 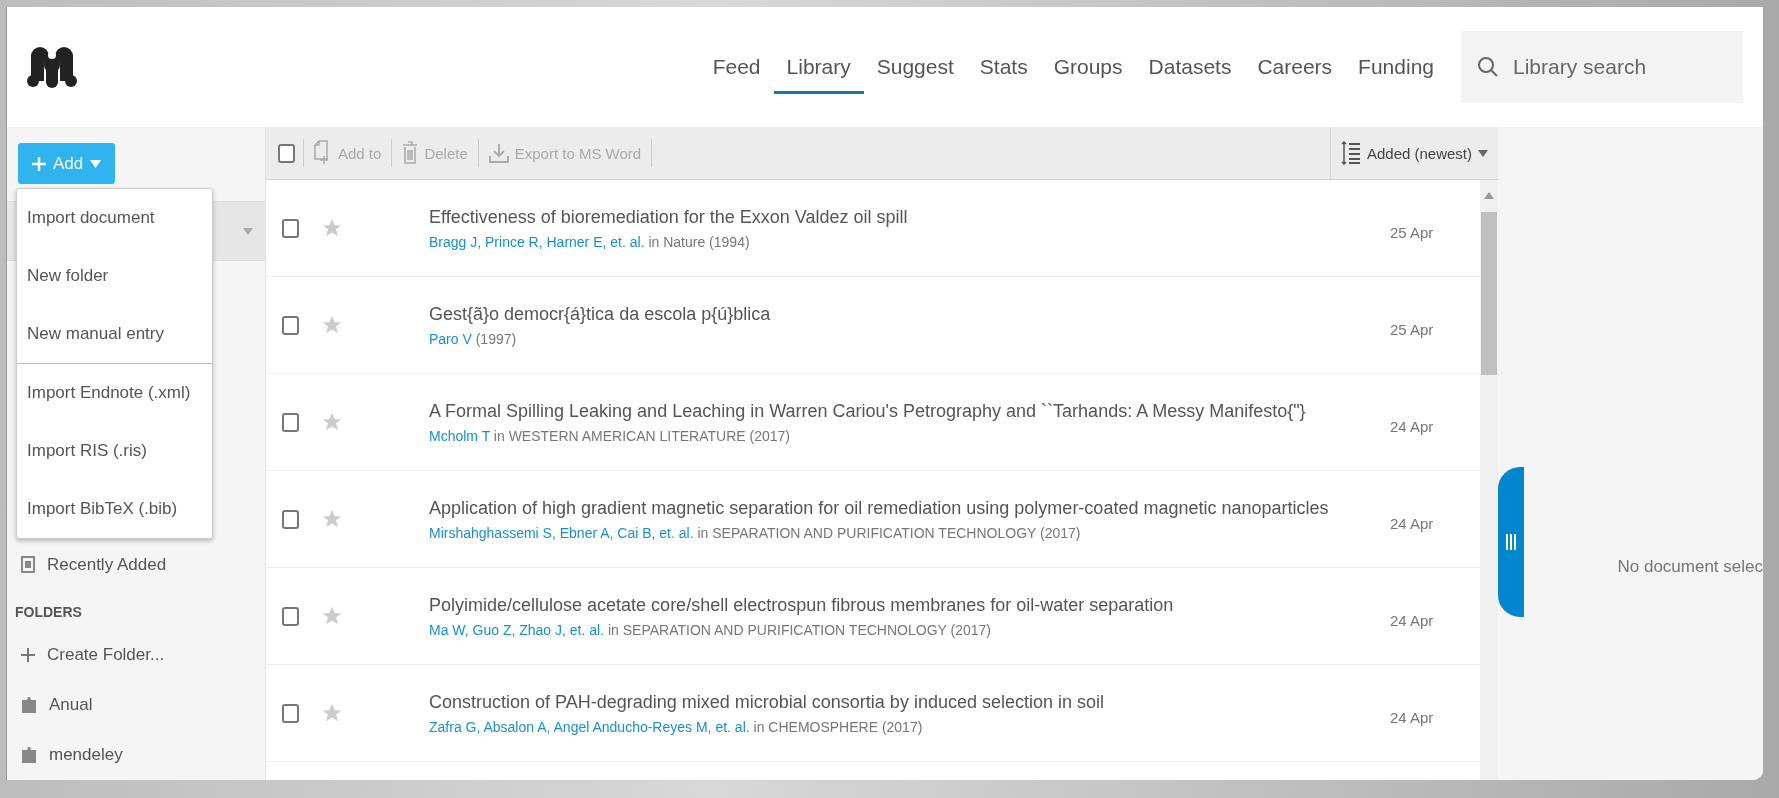 I want to click on trash-icon, so click(x=410, y=153).